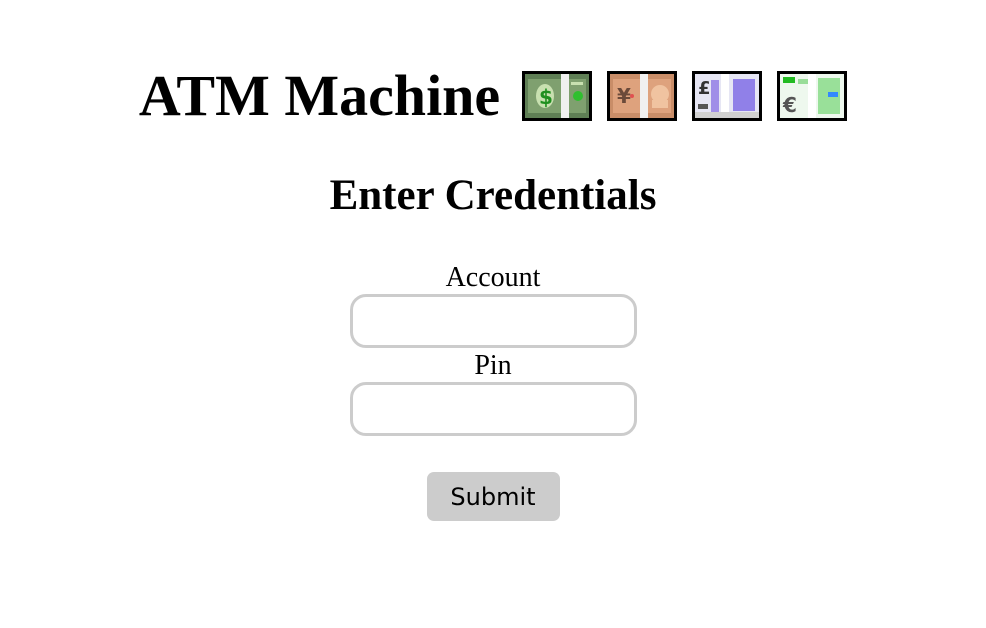 The width and height of the screenshot is (986, 628). I want to click on pound-bill-icon: £, so click(727, 96).